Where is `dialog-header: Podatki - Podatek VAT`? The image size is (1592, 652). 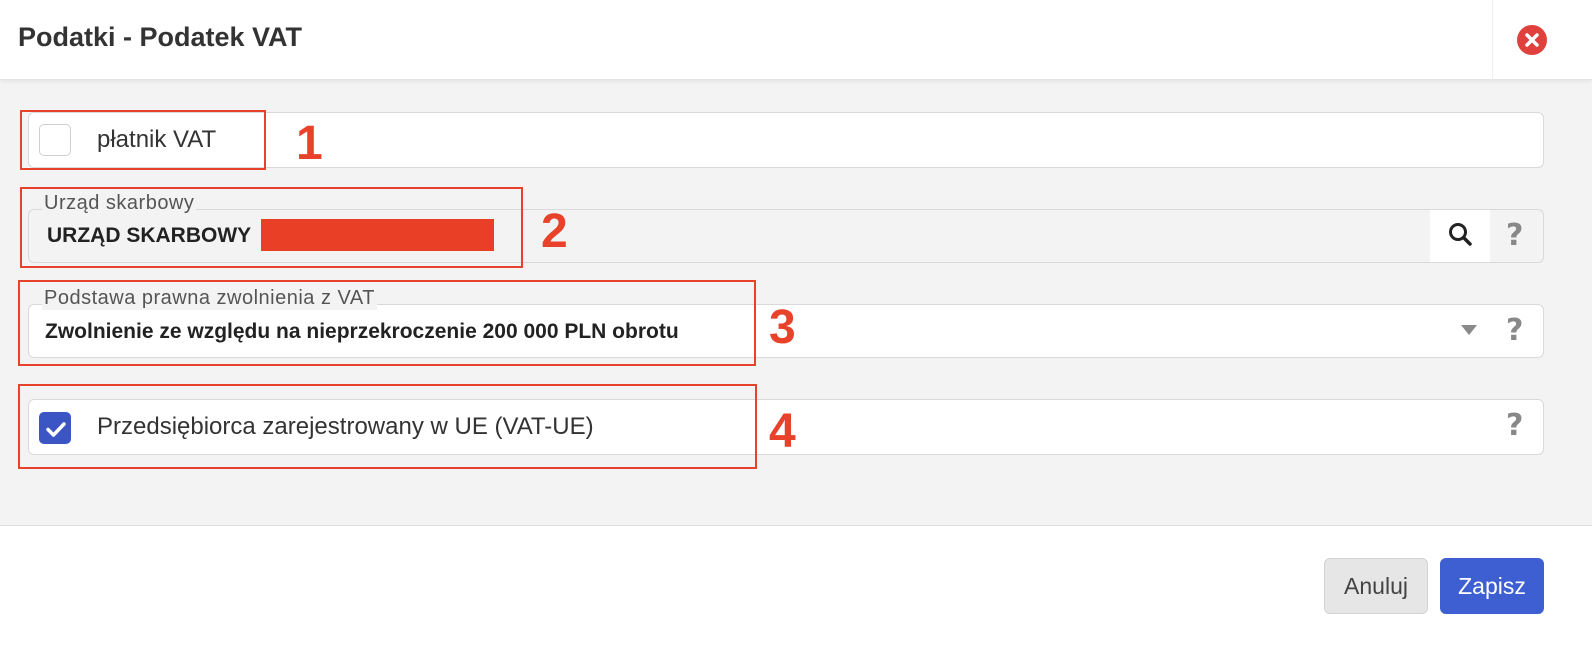 dialog-header: Podatki - Podatek VAT is located at coordinates (796, 40).